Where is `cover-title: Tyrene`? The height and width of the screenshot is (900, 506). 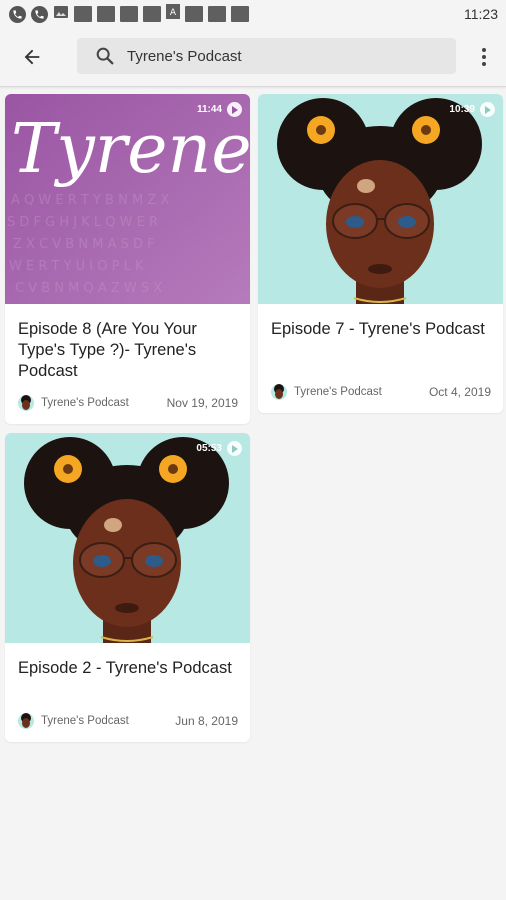 cover-title: Tyrene is located at coordinates (130, 149).